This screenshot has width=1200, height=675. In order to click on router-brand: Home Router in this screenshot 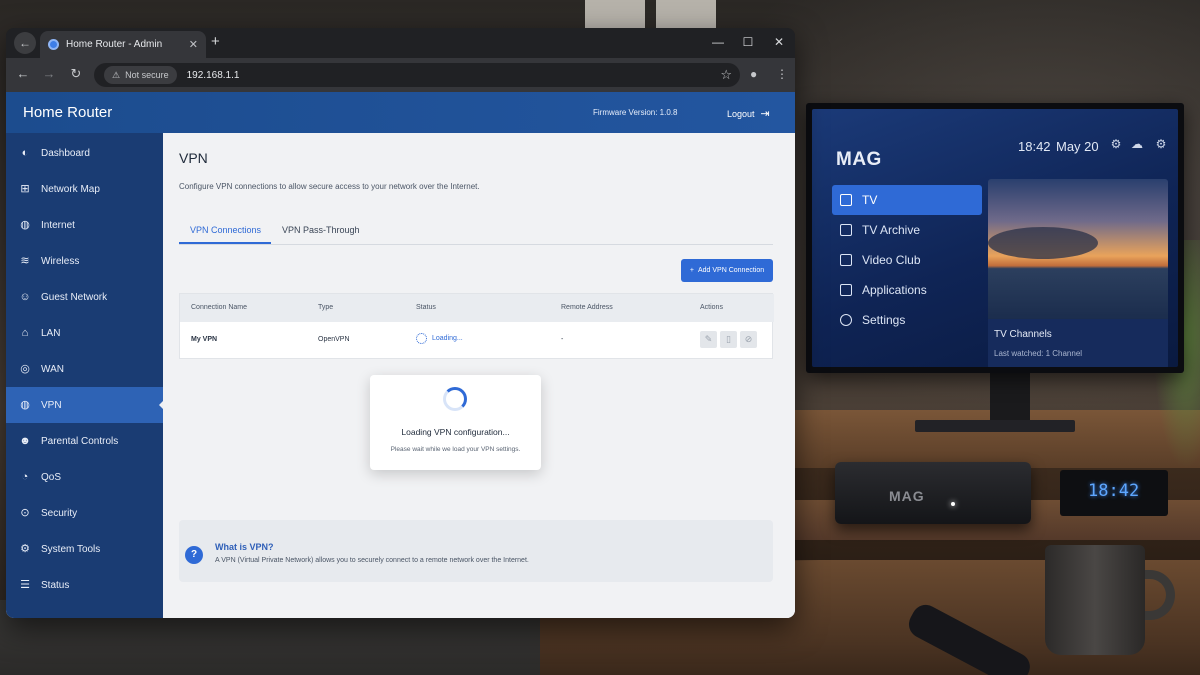, I will do `click(68, 112)`.